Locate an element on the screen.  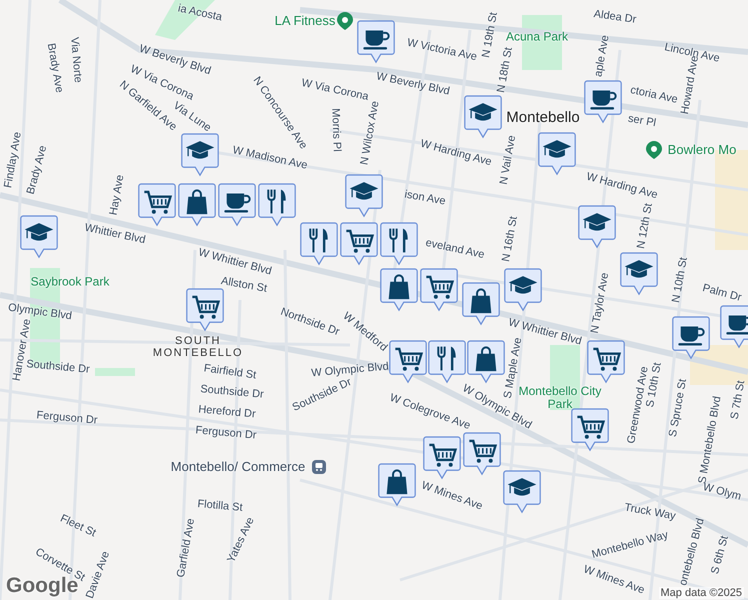
street-label: W Beverly Blvd is located at coordinates (413, 84).